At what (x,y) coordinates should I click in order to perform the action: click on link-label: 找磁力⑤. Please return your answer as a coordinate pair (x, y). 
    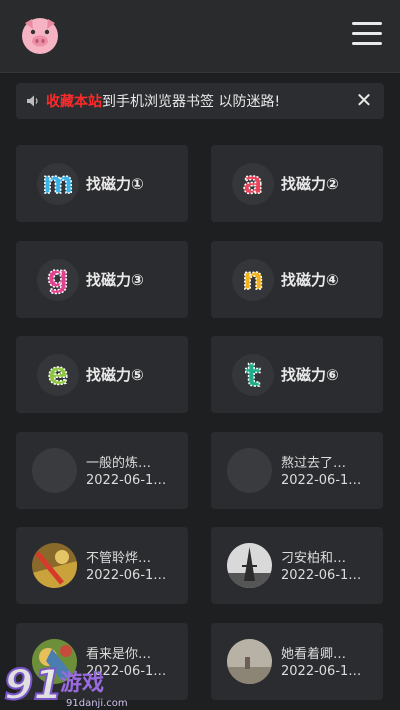
    Looking at the image, I should click on (115, 375).